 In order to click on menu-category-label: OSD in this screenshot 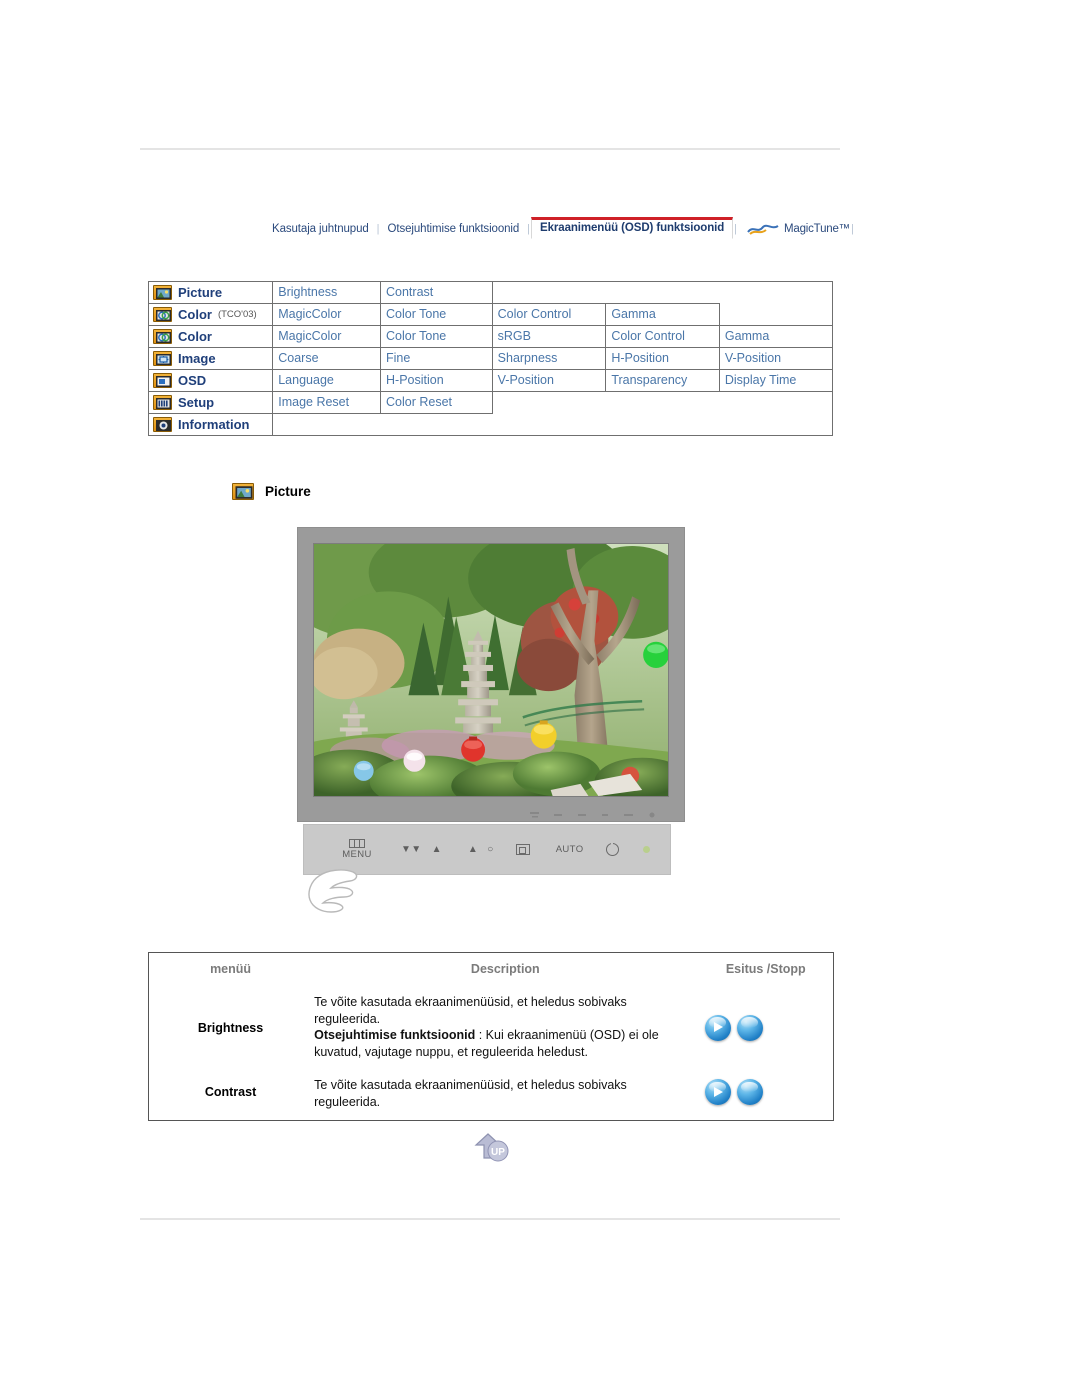, I will do `click(192, 380)`.